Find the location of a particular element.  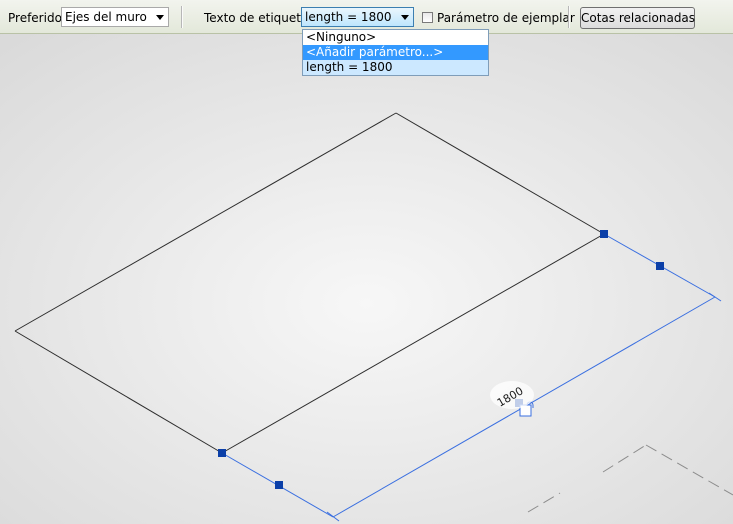

related-dimensions-button: Cotas relacionadas is located at coordinates (637, 18).